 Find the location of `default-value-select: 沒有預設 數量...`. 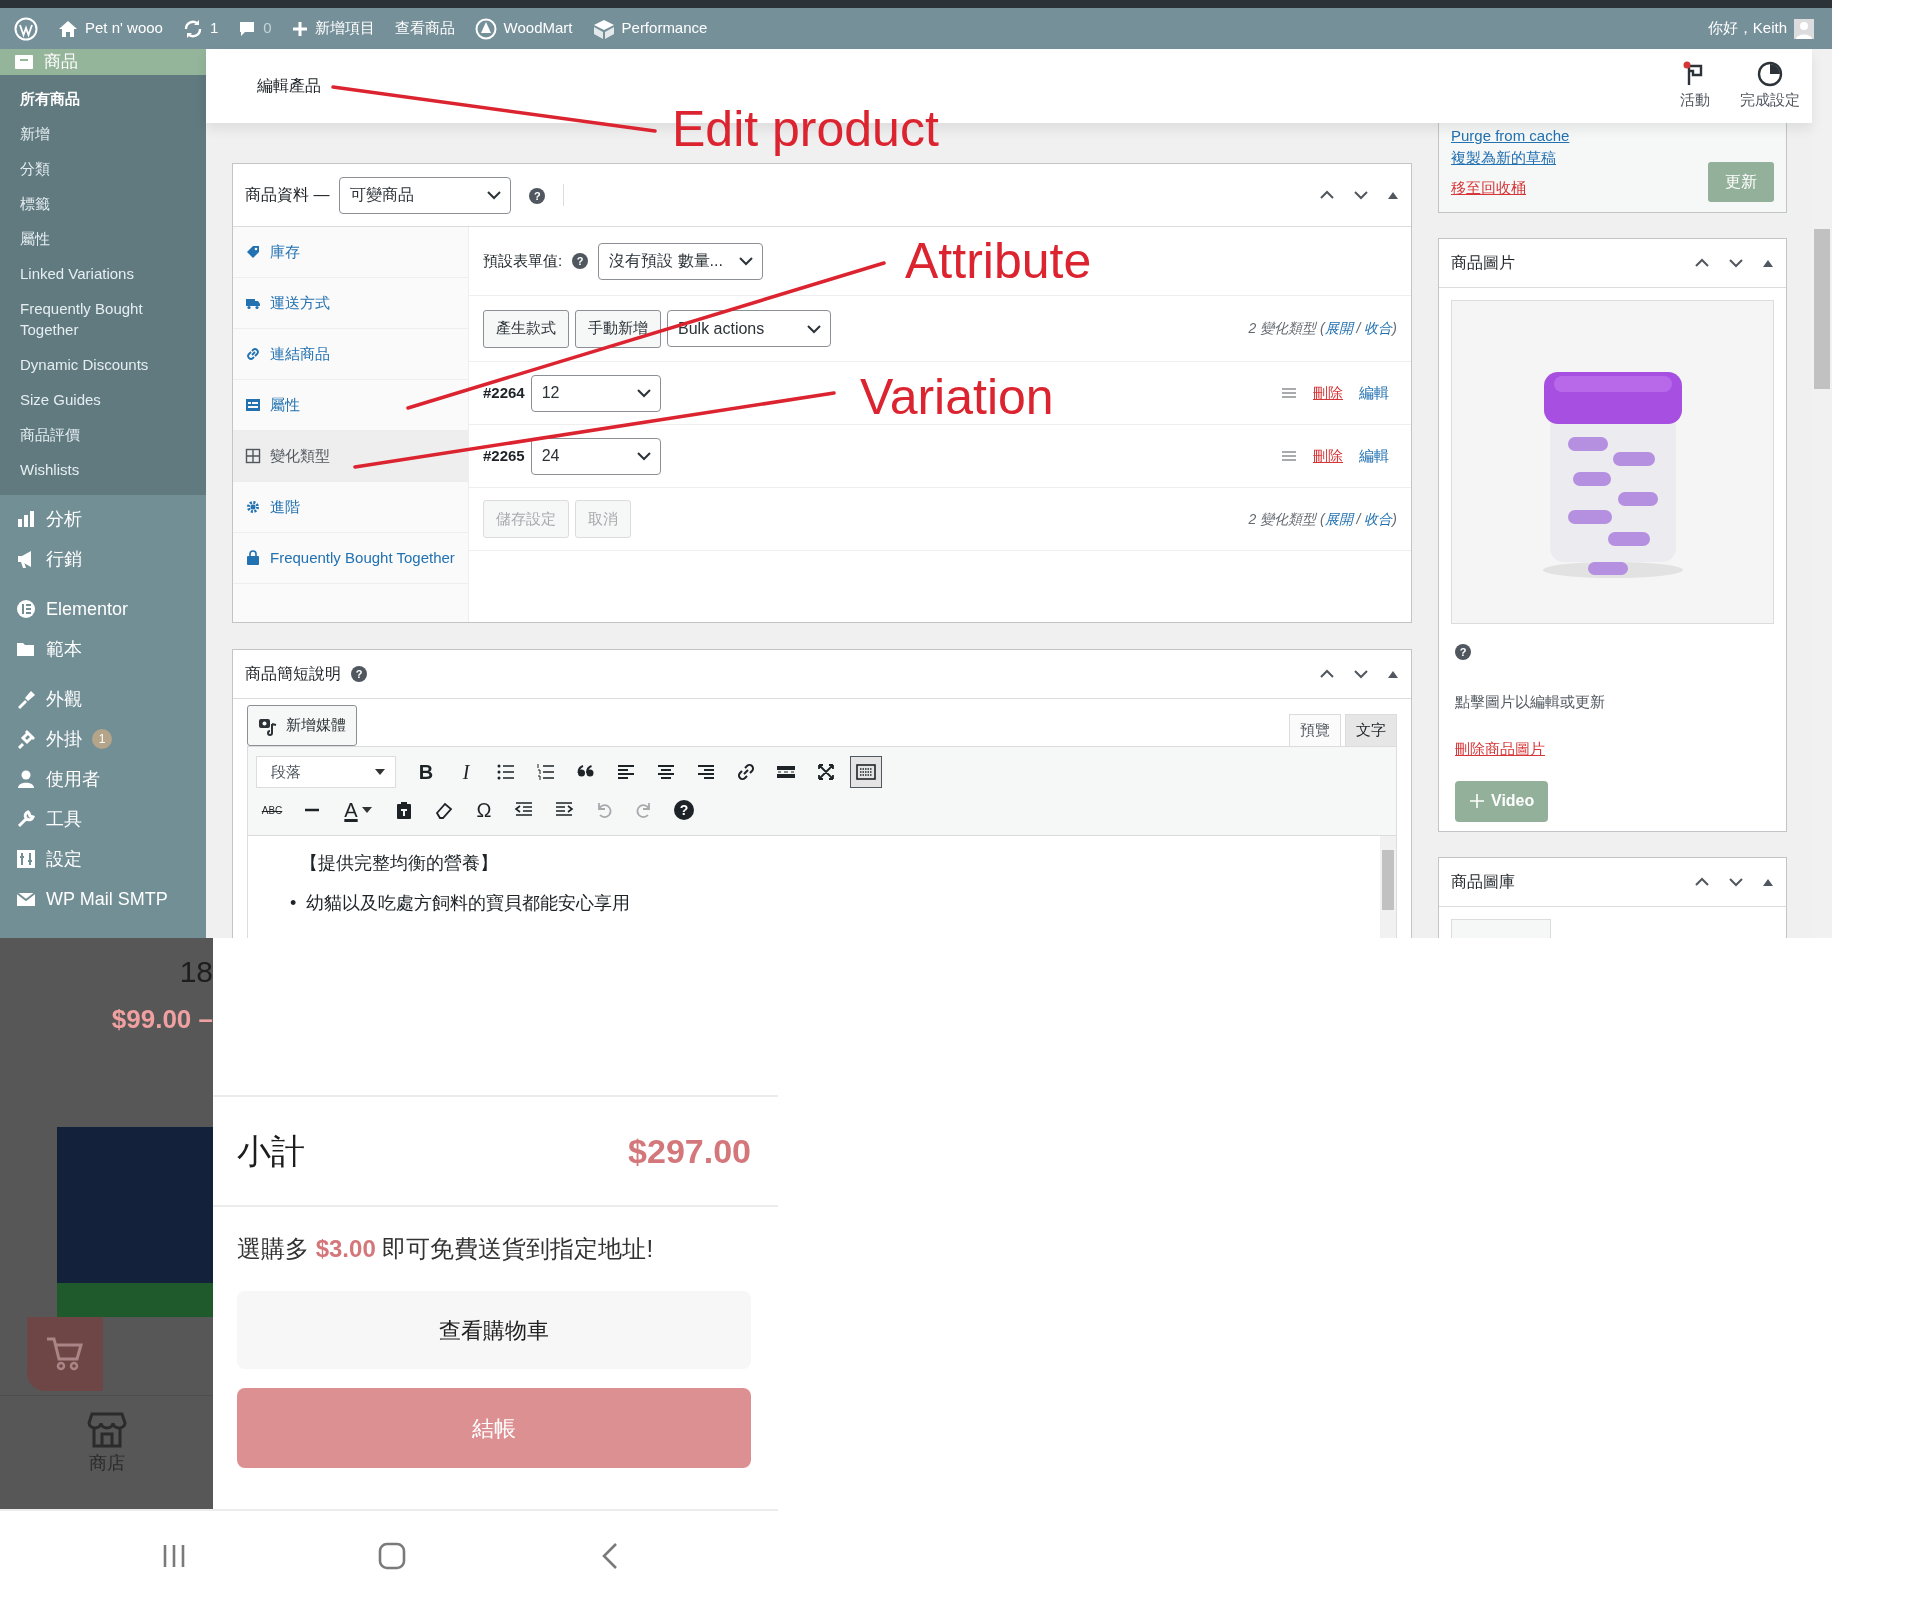

default-value-select: 沒有預設 數量... is located at coordinates (681, 261).